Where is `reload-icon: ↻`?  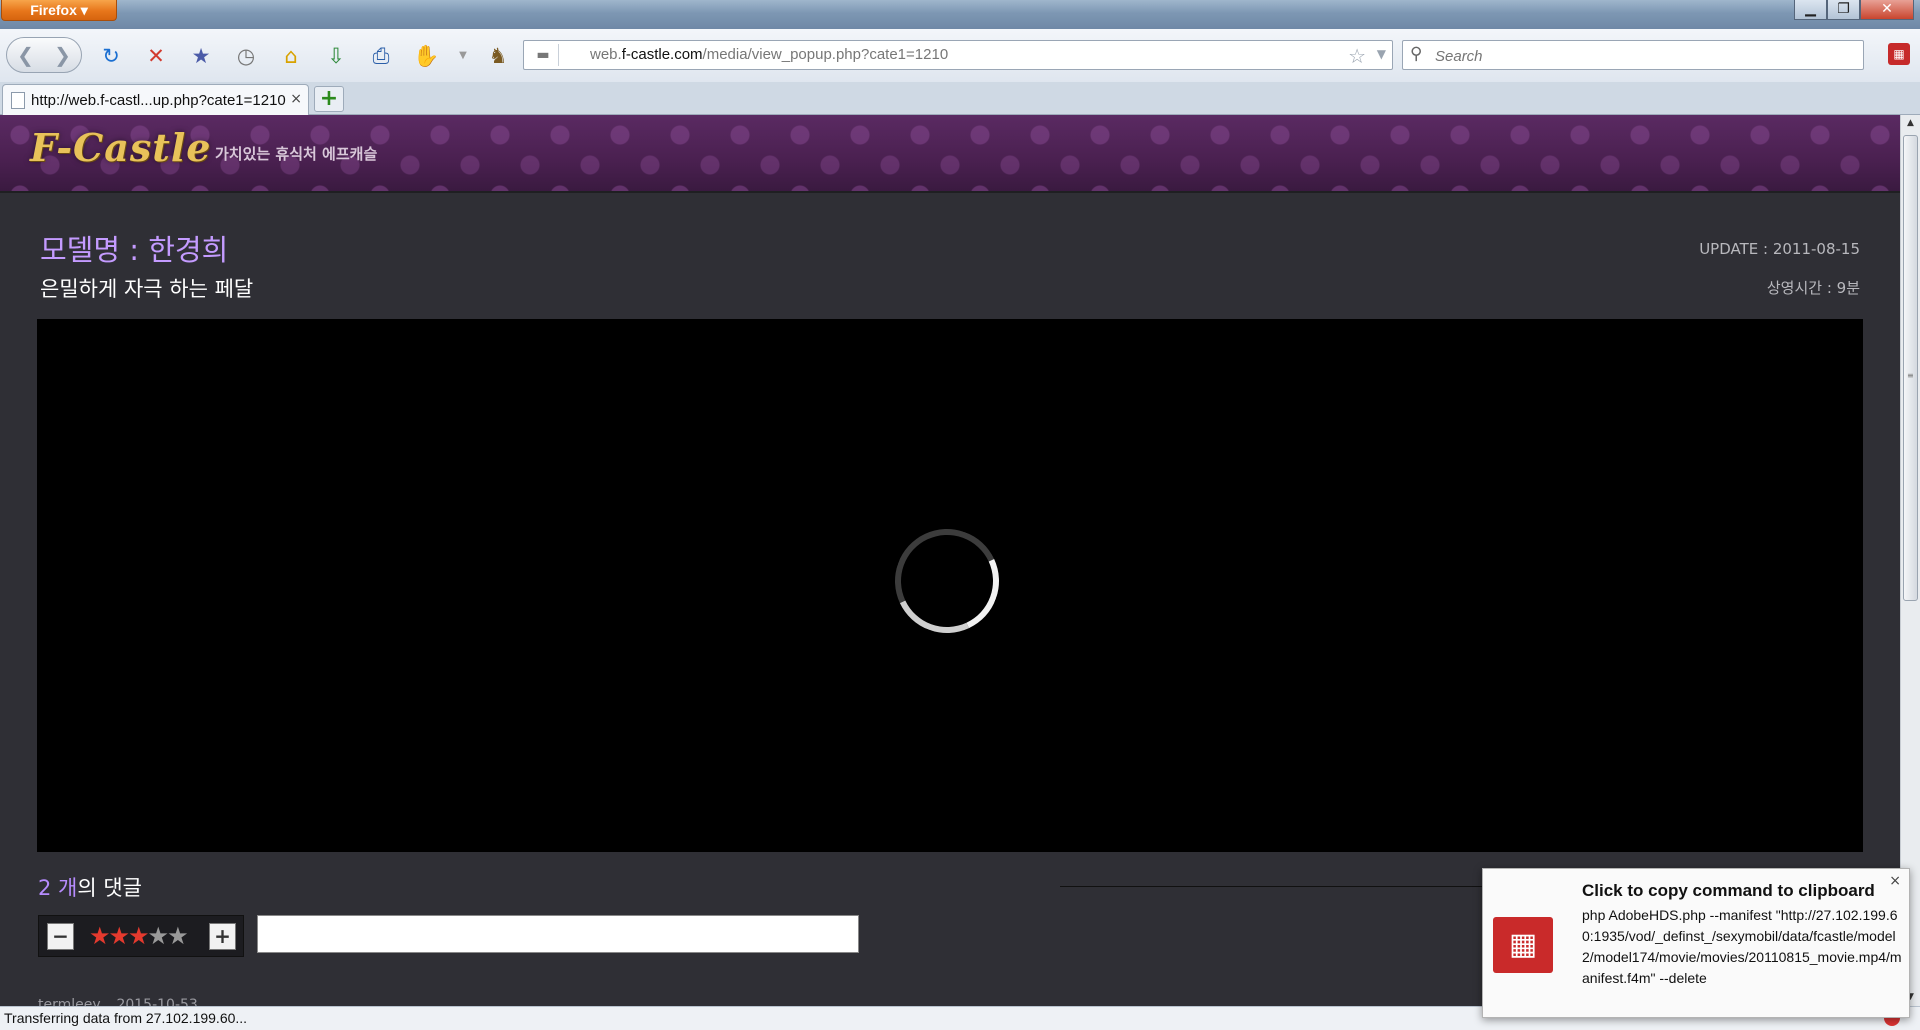
reload-icon: ↻ is located at coordinates (111, 56).